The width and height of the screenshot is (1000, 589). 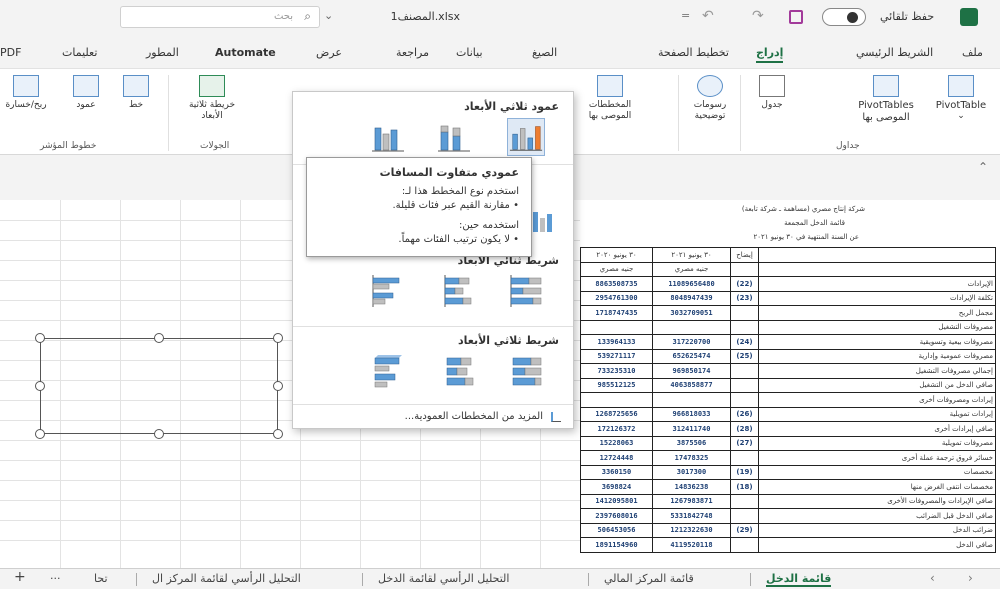 What do you see at coordinates (744, 298) in the screenshot?
I see `cell-note: (23)` at bounding box center [744, 298].